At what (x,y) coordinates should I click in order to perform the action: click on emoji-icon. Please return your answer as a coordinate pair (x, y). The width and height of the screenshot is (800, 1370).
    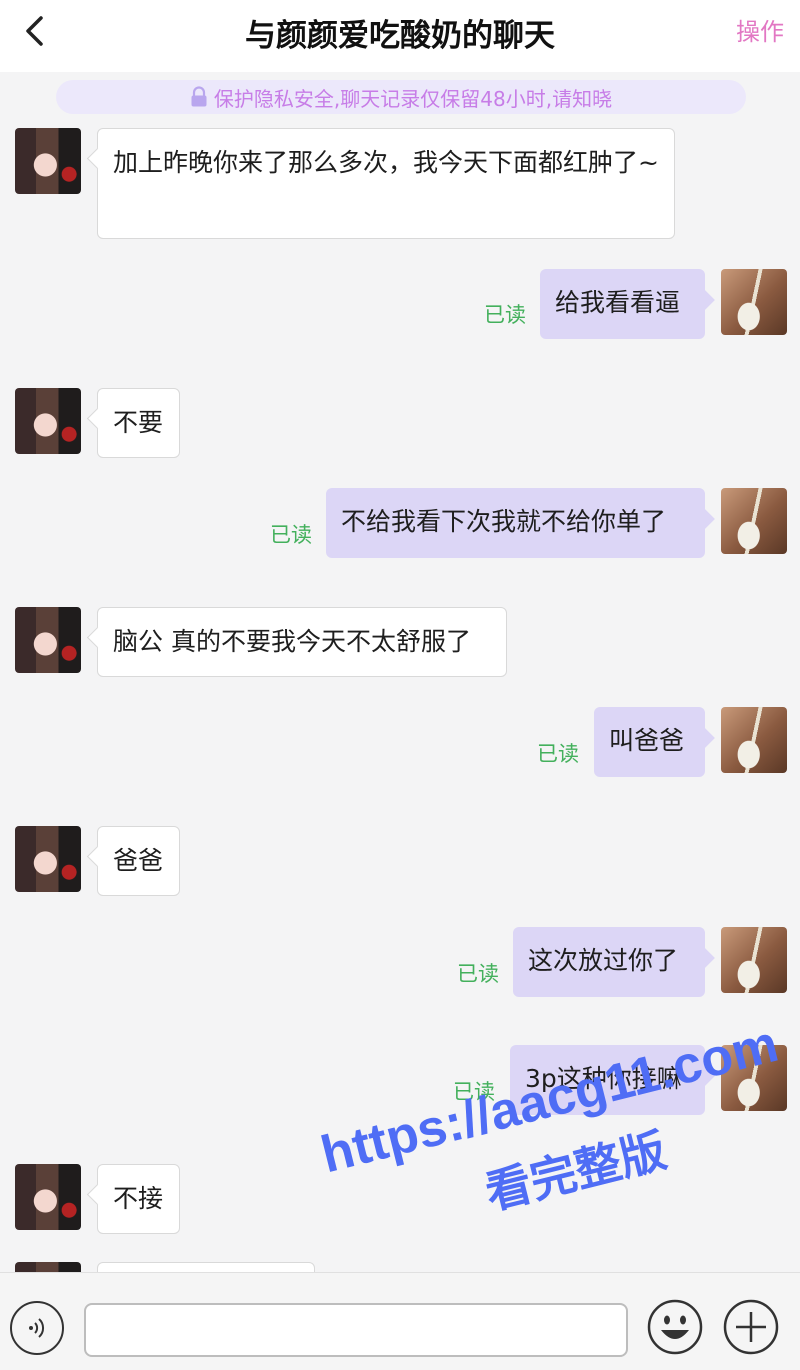
    Looking at the image, I should click on (675, 1327).